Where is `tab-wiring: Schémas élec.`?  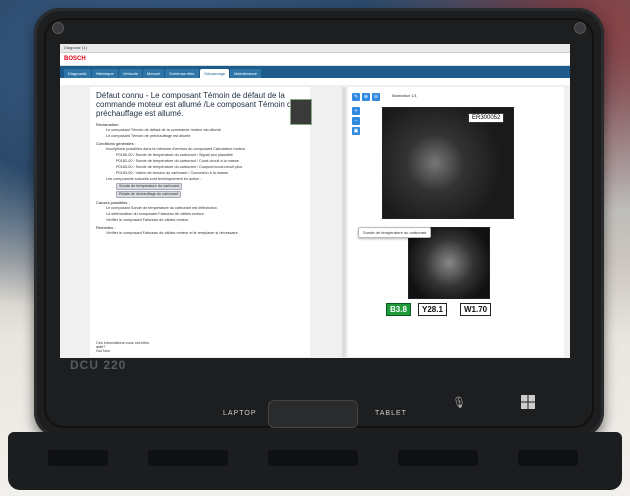
tab-wiring: Schémas élec. is located at coordinates (182, 73).